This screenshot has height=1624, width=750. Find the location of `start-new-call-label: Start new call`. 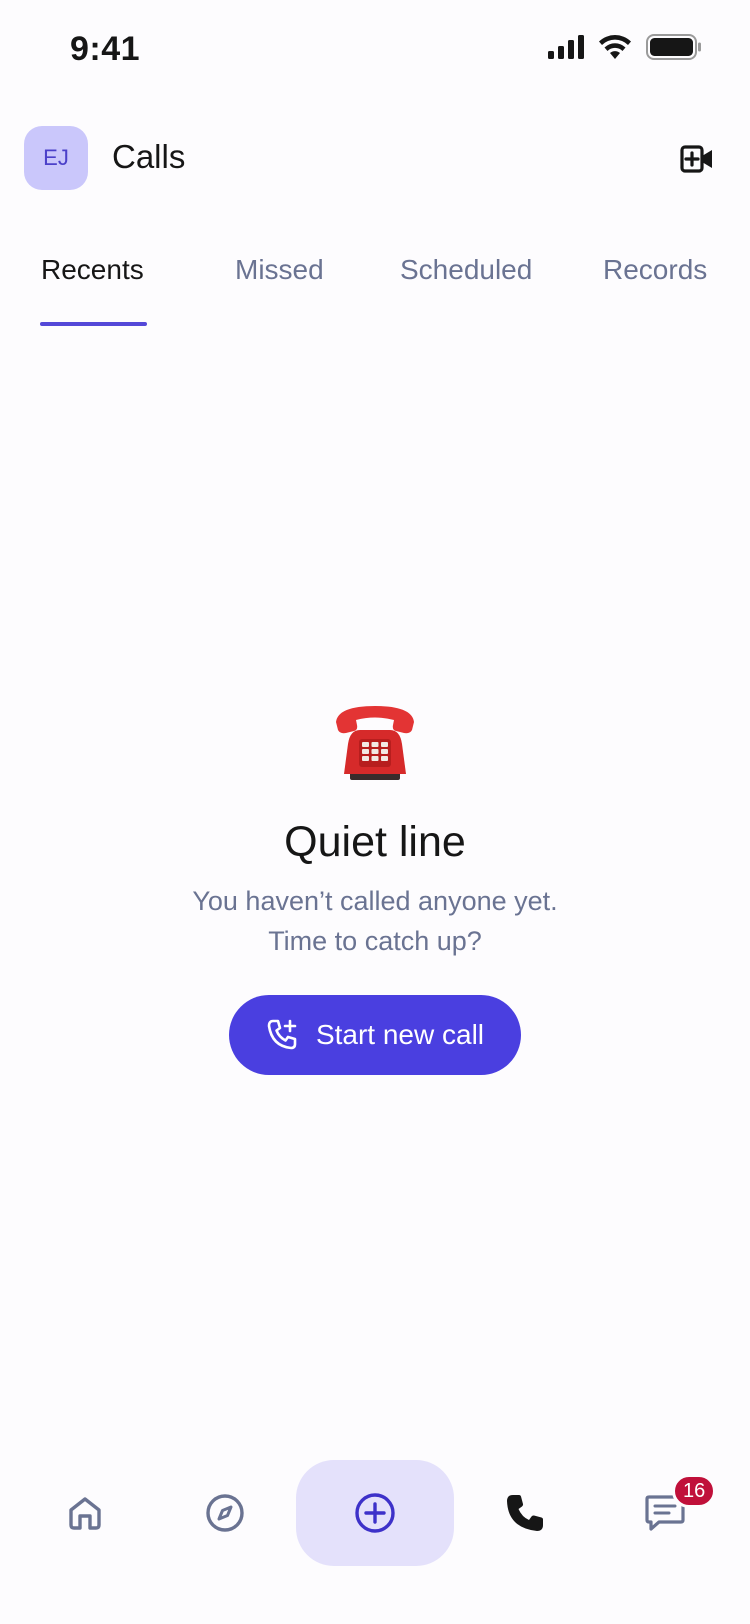

start-new-call-label: Start new call is located at coordinates (400, 1034).